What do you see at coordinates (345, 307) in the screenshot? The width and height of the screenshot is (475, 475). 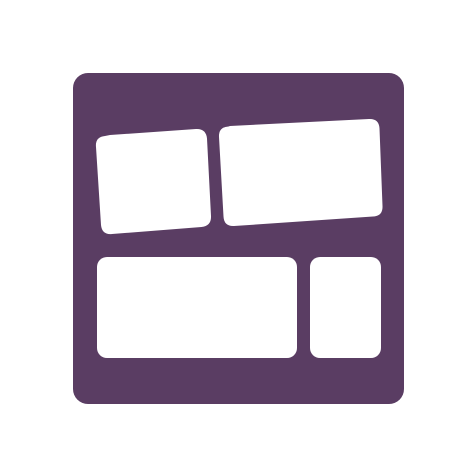 I see `photo-tile-bottom-right` at bounding box center [345, 307].